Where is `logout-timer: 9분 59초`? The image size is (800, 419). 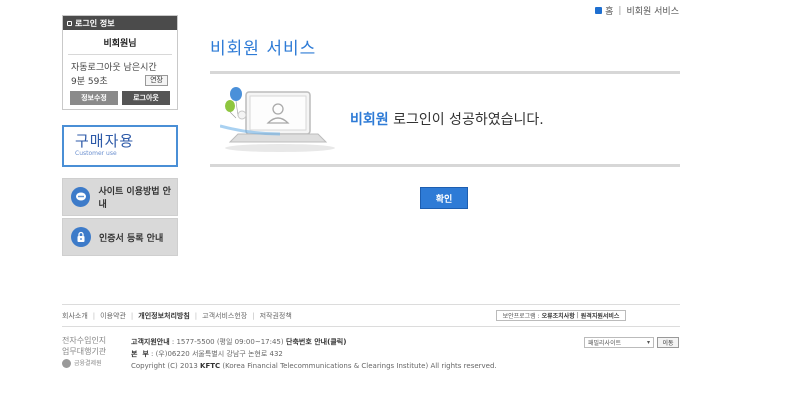
logout-timer: 9분 59초 is located at coordinates (89, 82).